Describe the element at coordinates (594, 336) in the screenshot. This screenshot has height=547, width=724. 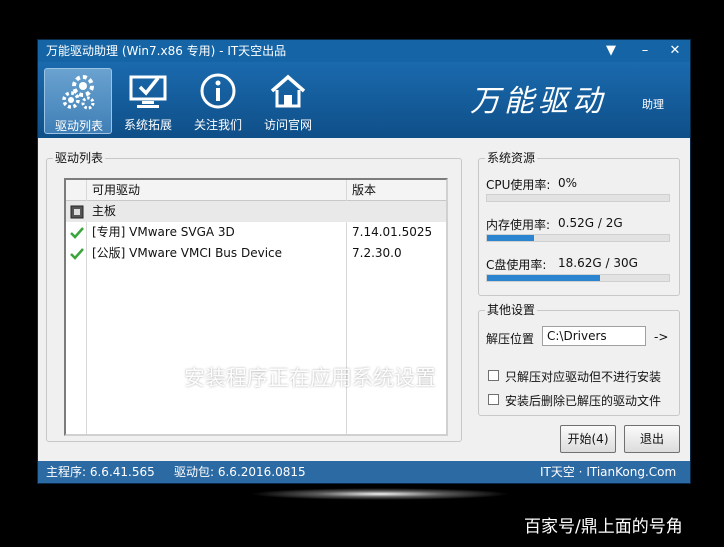
I see `extract-path-input: C:\Drivers` at that location.